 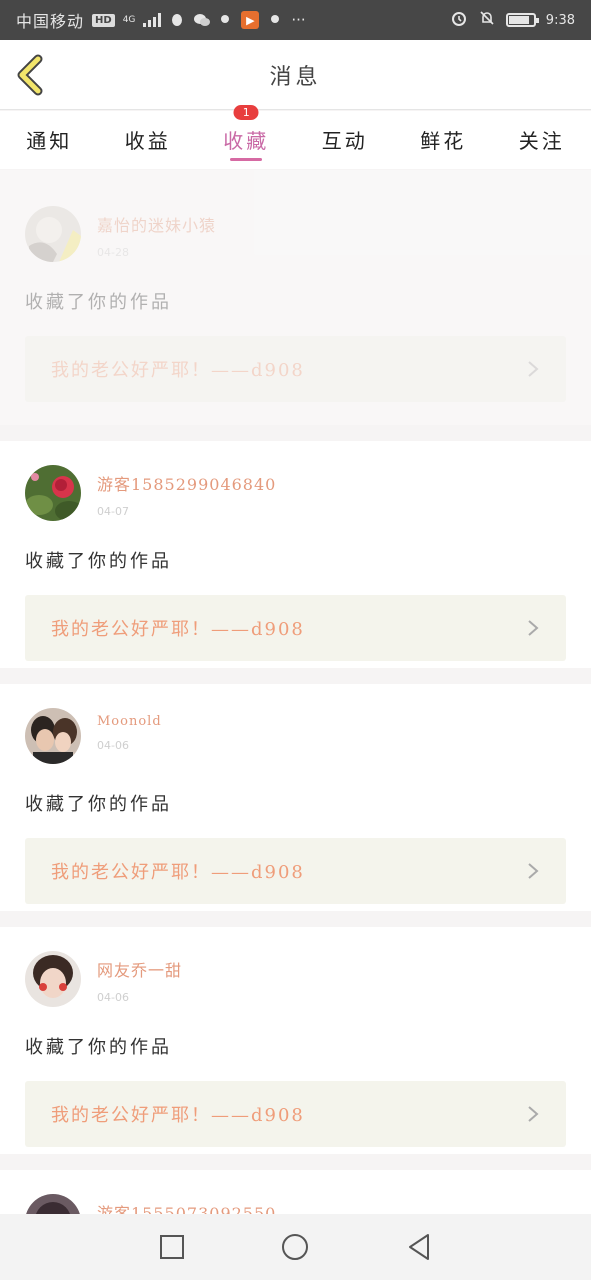 I want to click on circle-icon, so click(x=295, y=1247).